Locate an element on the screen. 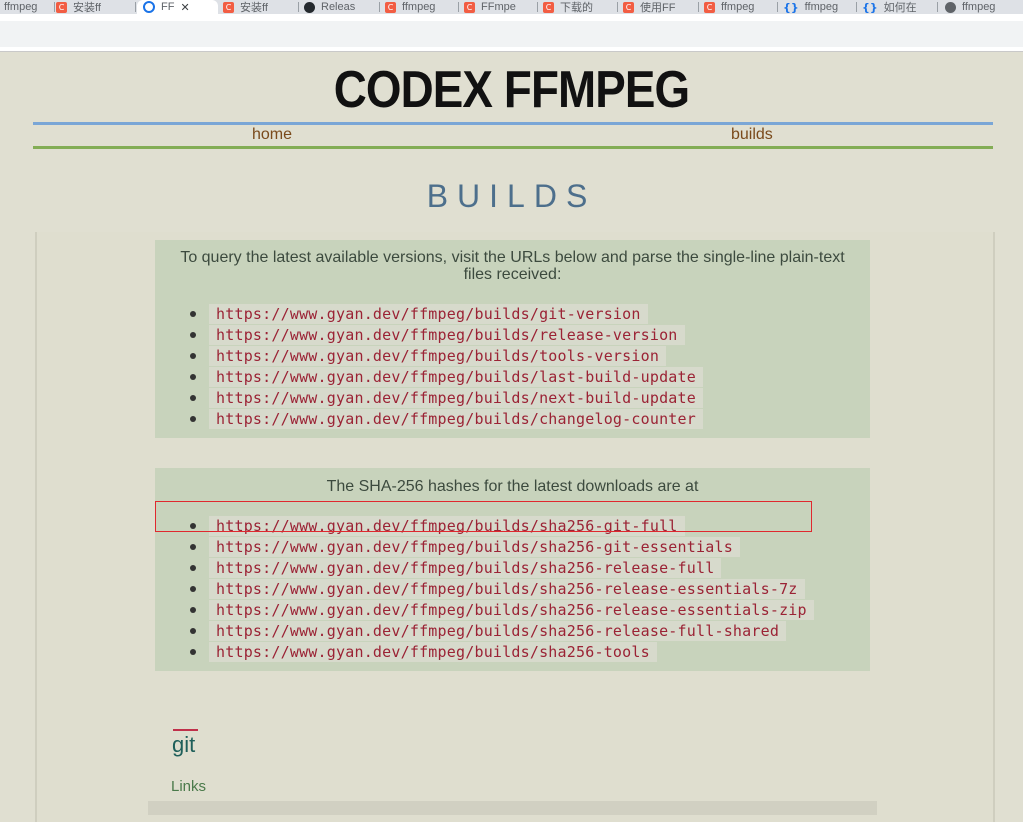 The height and width of the screenshot is (822, 1023). tab-title: Releas is located at coordinates (338, 7).